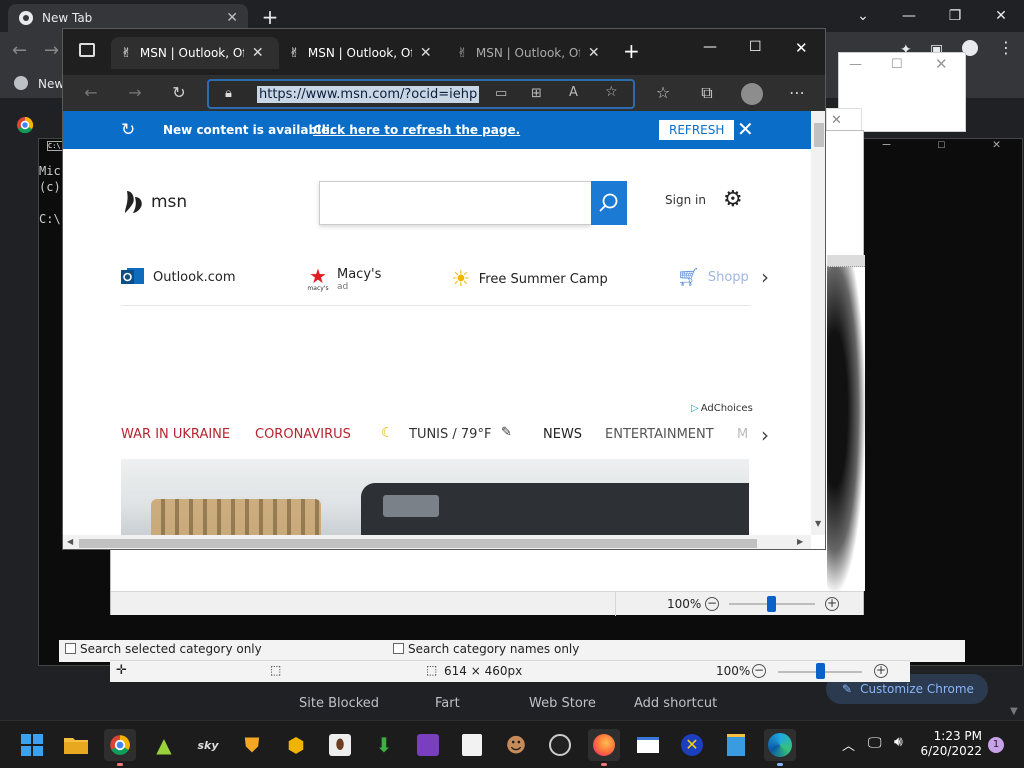  Describe the element at coordinates (560, 745) in the screenshot. I see `app-circle` at that location.